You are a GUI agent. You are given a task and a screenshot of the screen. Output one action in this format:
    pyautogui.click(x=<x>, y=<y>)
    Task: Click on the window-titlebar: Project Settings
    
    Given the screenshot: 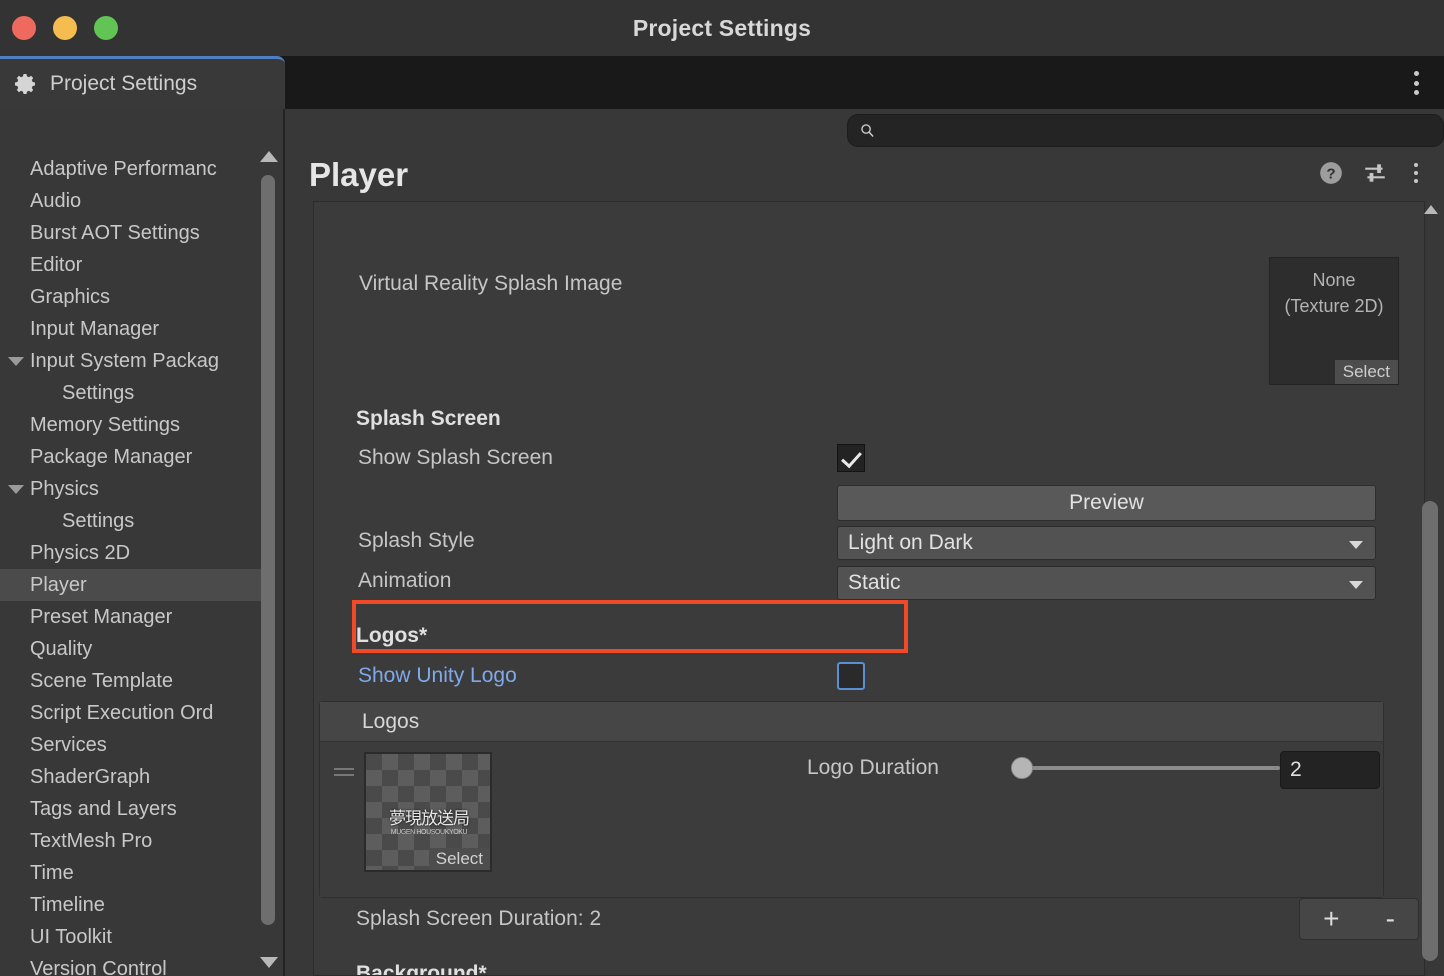 What is the action you would take?
    pyautogui.click(x=722, y=28)
    